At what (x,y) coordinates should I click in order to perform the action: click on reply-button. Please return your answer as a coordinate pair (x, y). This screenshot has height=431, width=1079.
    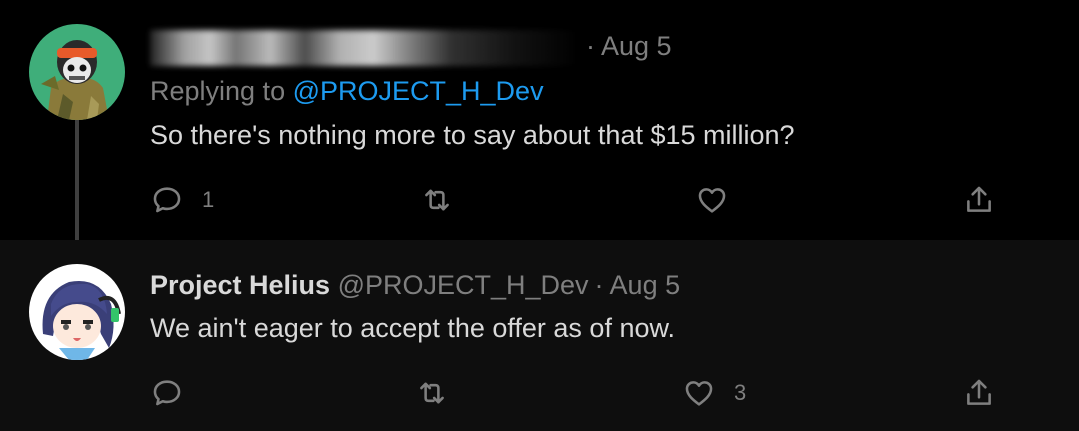
    Looking at the image, I should click on (176, 393).